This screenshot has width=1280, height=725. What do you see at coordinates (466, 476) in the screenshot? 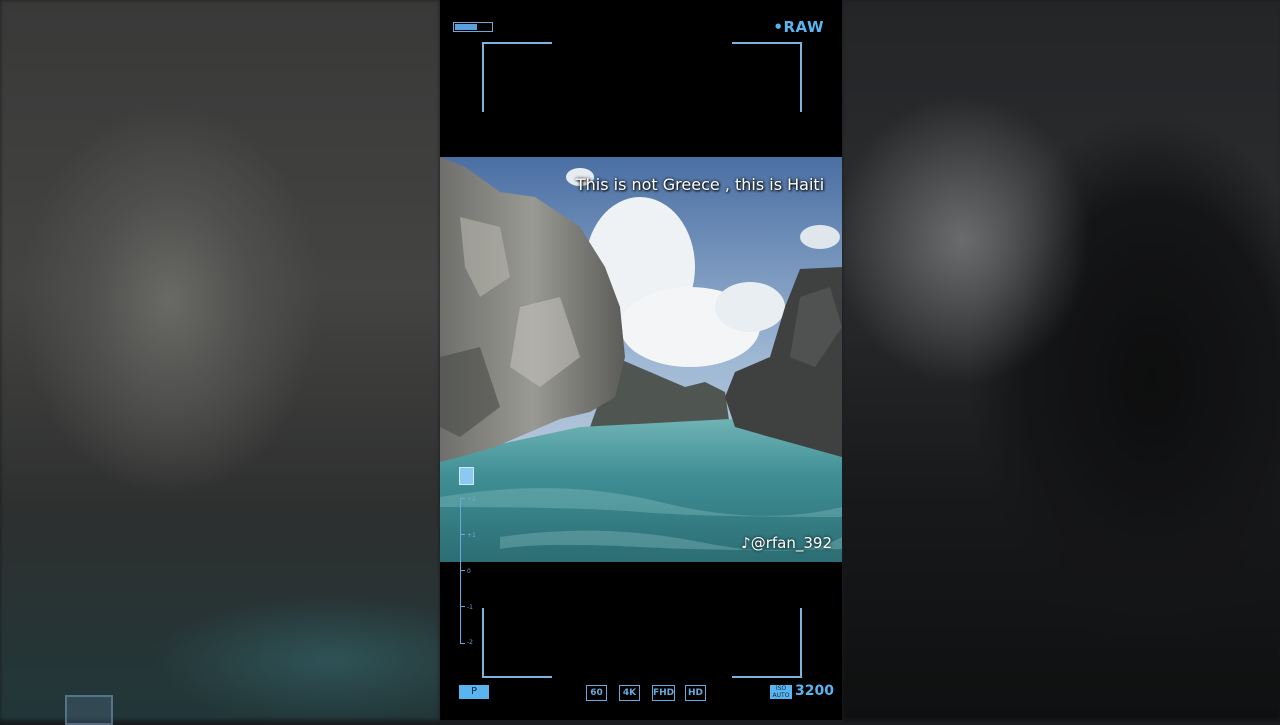
I see `exposure-icon` at bounding box center [466, 476].